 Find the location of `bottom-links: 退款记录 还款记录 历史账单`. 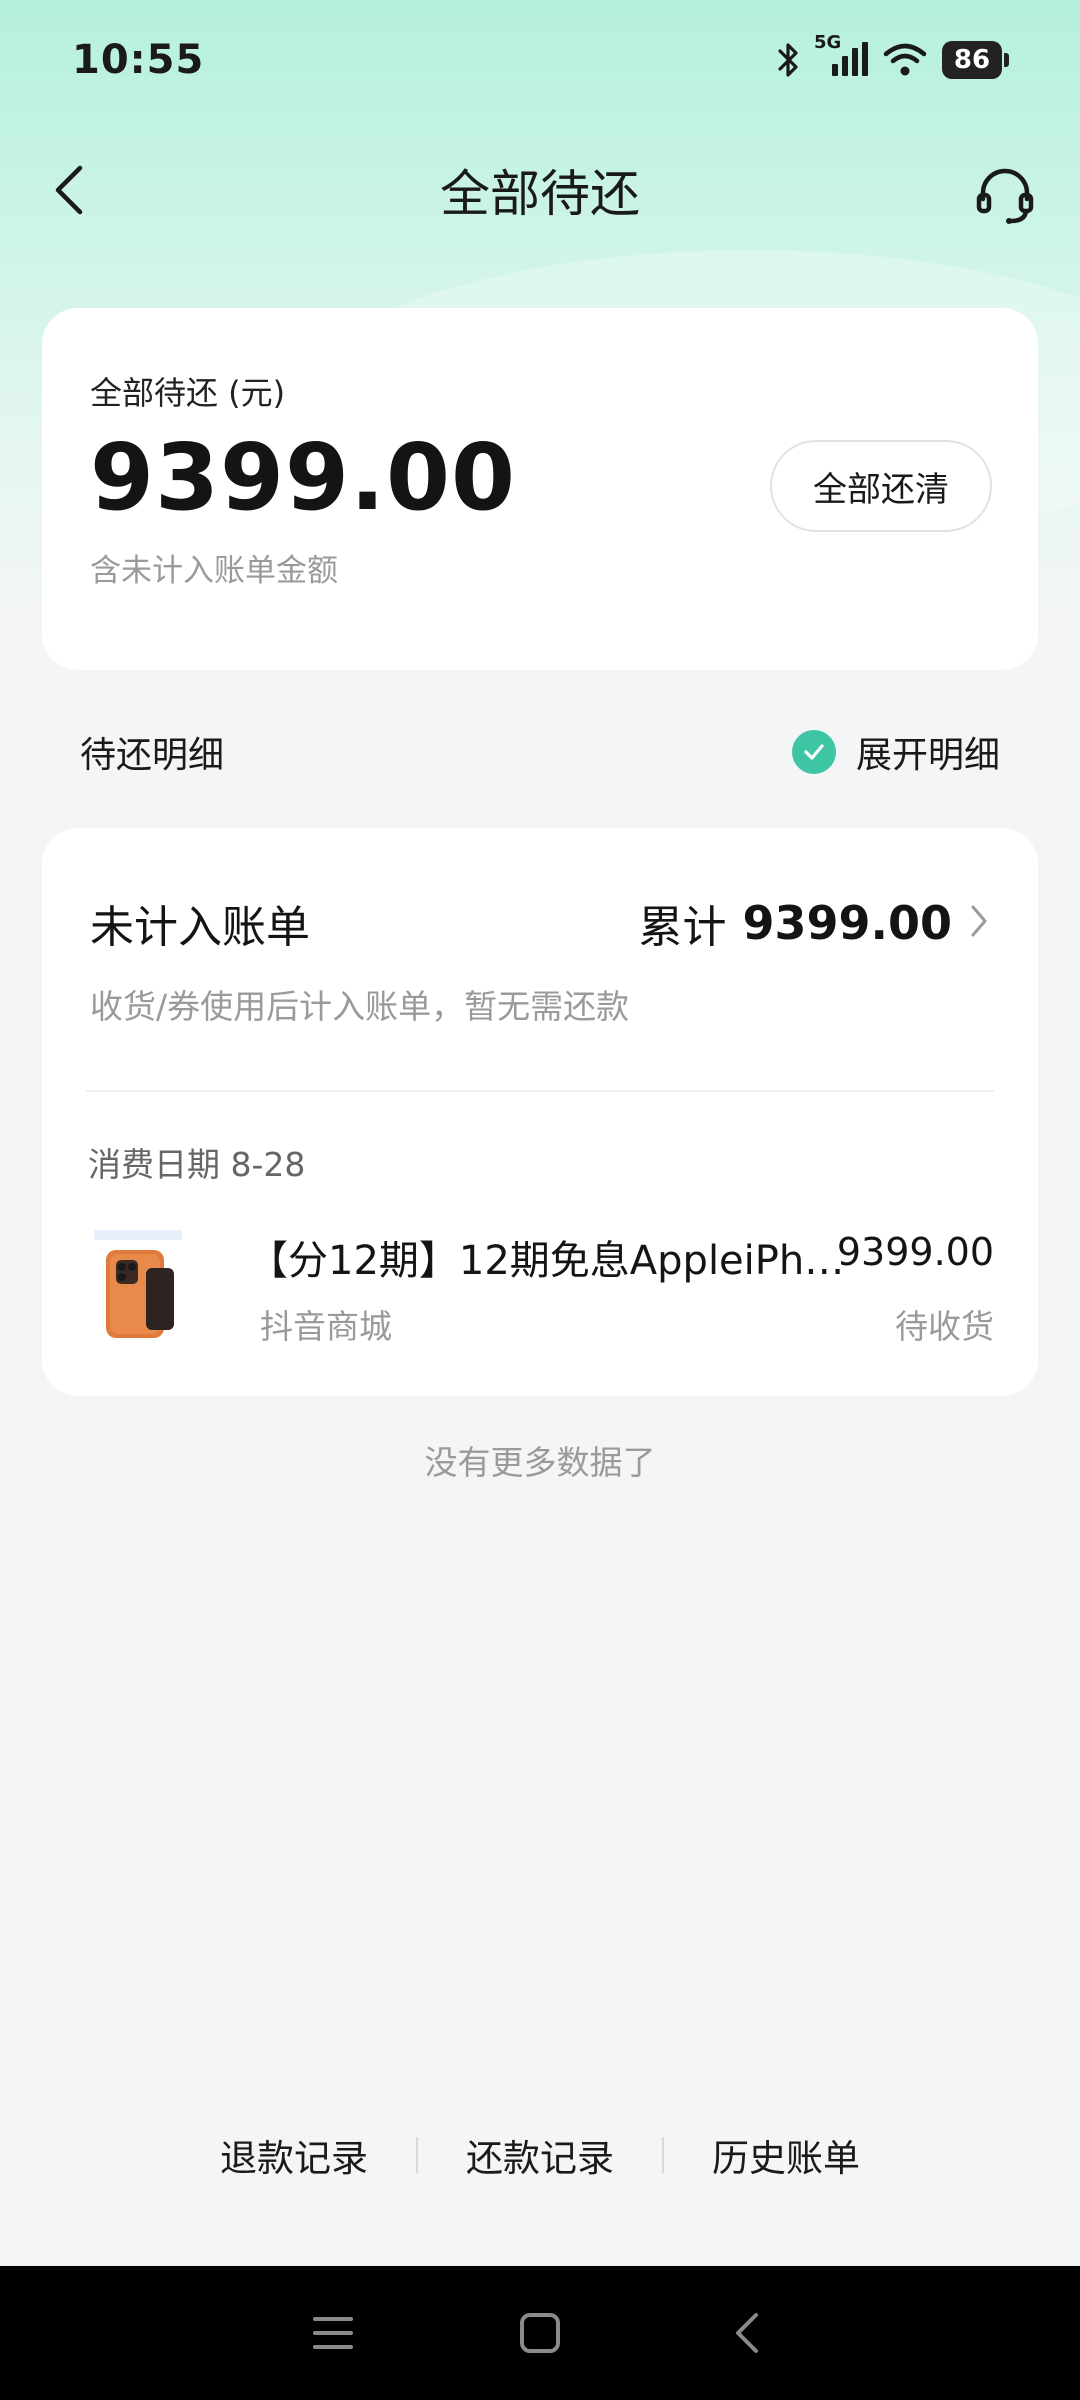

bottom-links: 退款记录 还款记录 历史账单 is located at coordinates (540, 2155).